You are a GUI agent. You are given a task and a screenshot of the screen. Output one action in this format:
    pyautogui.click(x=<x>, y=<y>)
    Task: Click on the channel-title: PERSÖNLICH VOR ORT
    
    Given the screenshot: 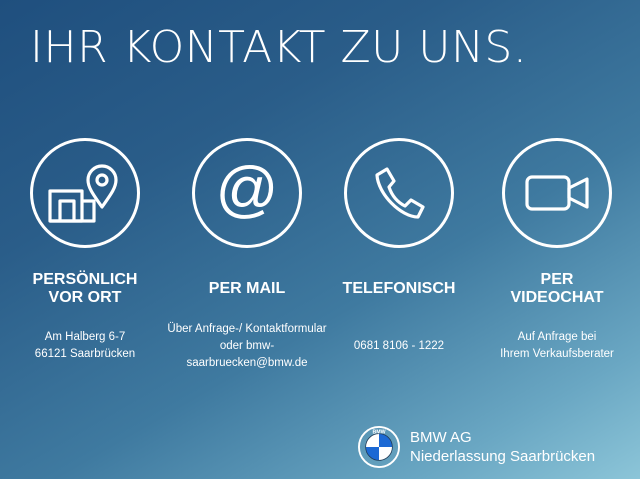 What is the action you would take?
    pyautogui.click(x=85, y=288)
    